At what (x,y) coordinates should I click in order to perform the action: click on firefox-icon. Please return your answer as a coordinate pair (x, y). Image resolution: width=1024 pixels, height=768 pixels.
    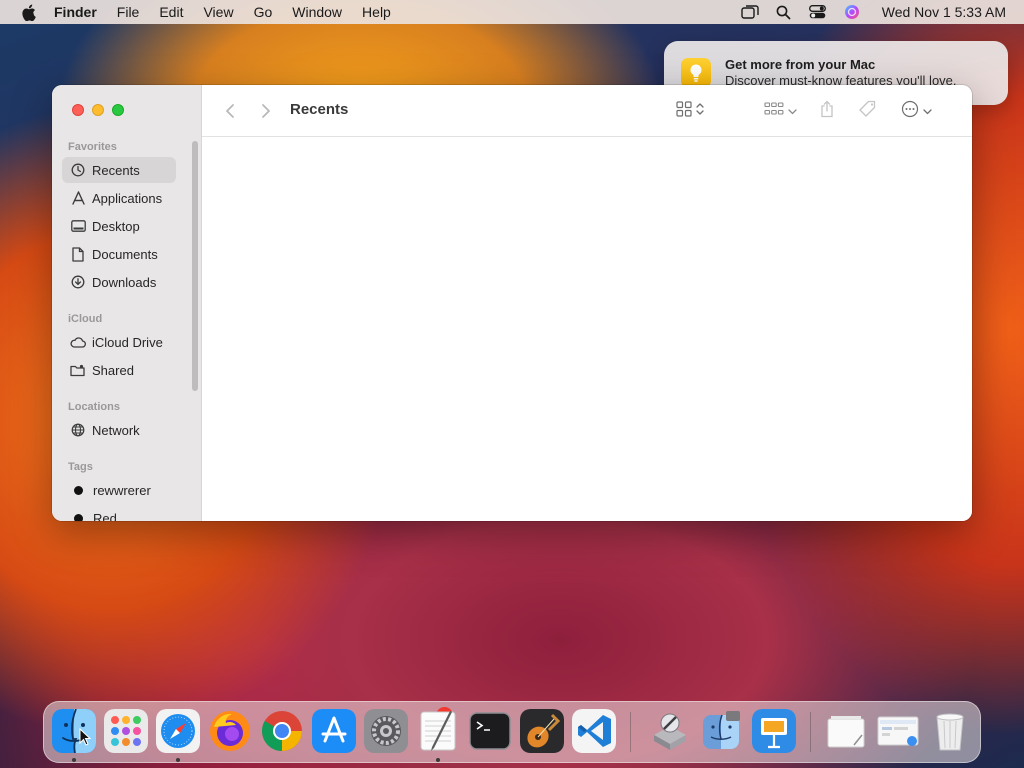
    Looking at the image, I should click on (230, 731).